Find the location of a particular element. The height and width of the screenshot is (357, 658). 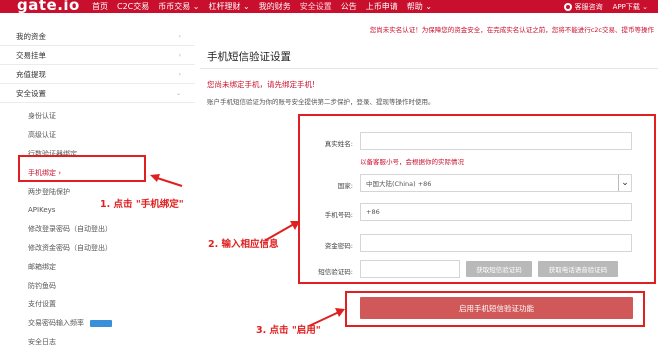

sidebar-item-change-fund-pw: 修改资金密码（自动登出） is located at coordinates (97, 248).